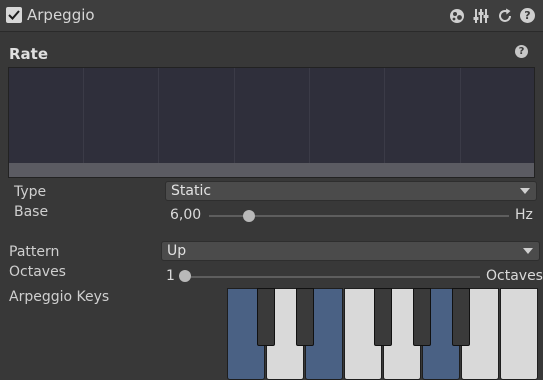 The height and width of the screenshot is (380, 543). I want to click on help-icon: ?, so click(521, 51).